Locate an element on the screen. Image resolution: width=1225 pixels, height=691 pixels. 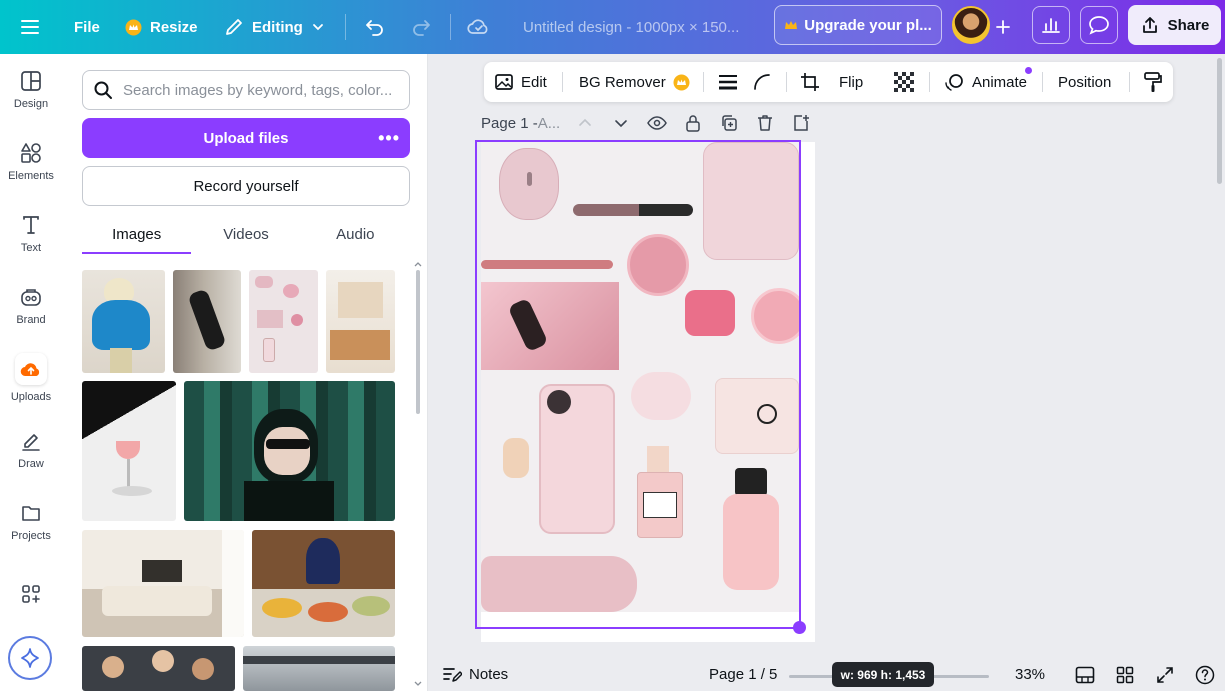
rail-item-draw: Draw is located at coordinates (31, 450).